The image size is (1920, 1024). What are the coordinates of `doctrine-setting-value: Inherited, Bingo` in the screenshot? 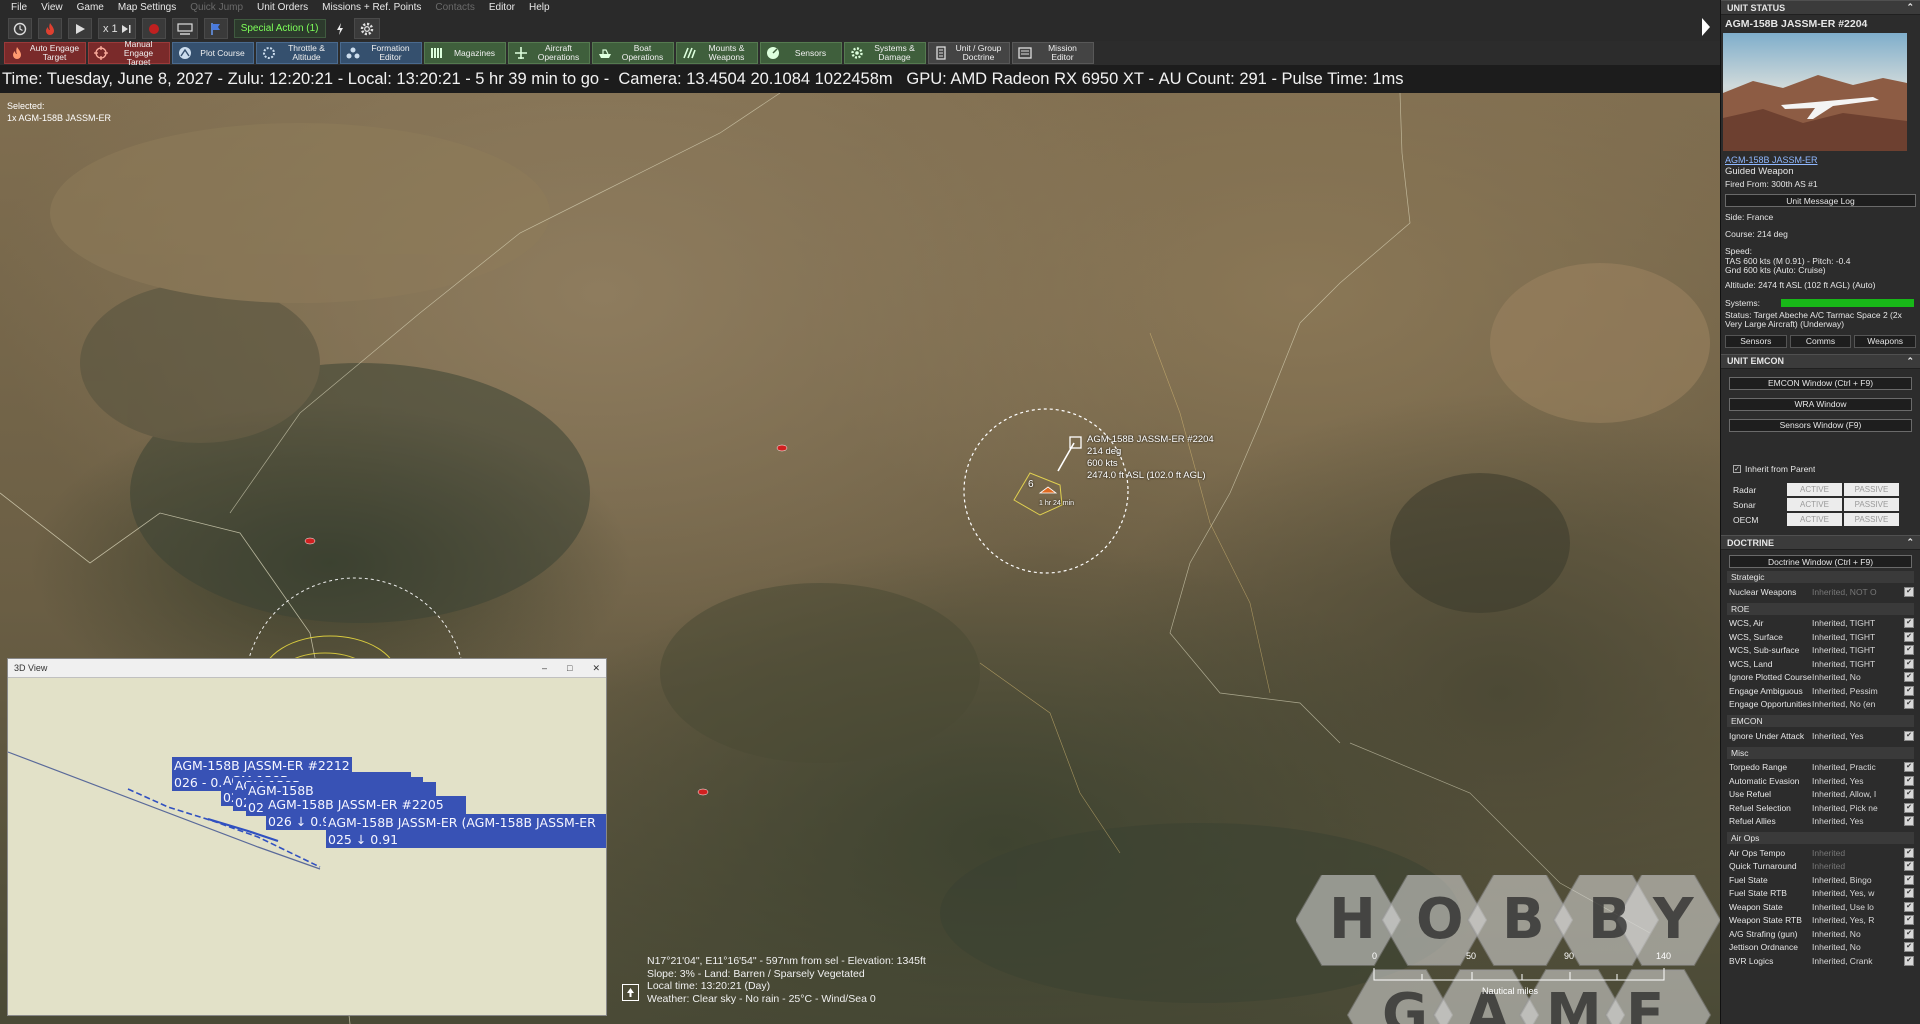 It's located at (1858, 880).